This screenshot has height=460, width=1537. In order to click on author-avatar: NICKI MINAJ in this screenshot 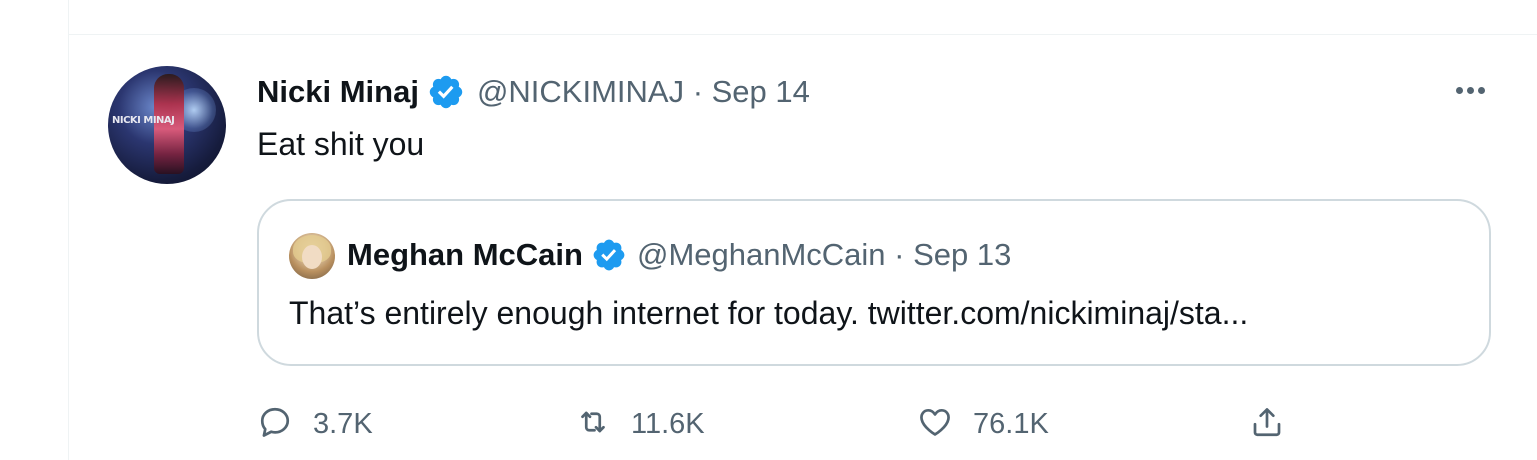, I will do `click(167, 125)`.